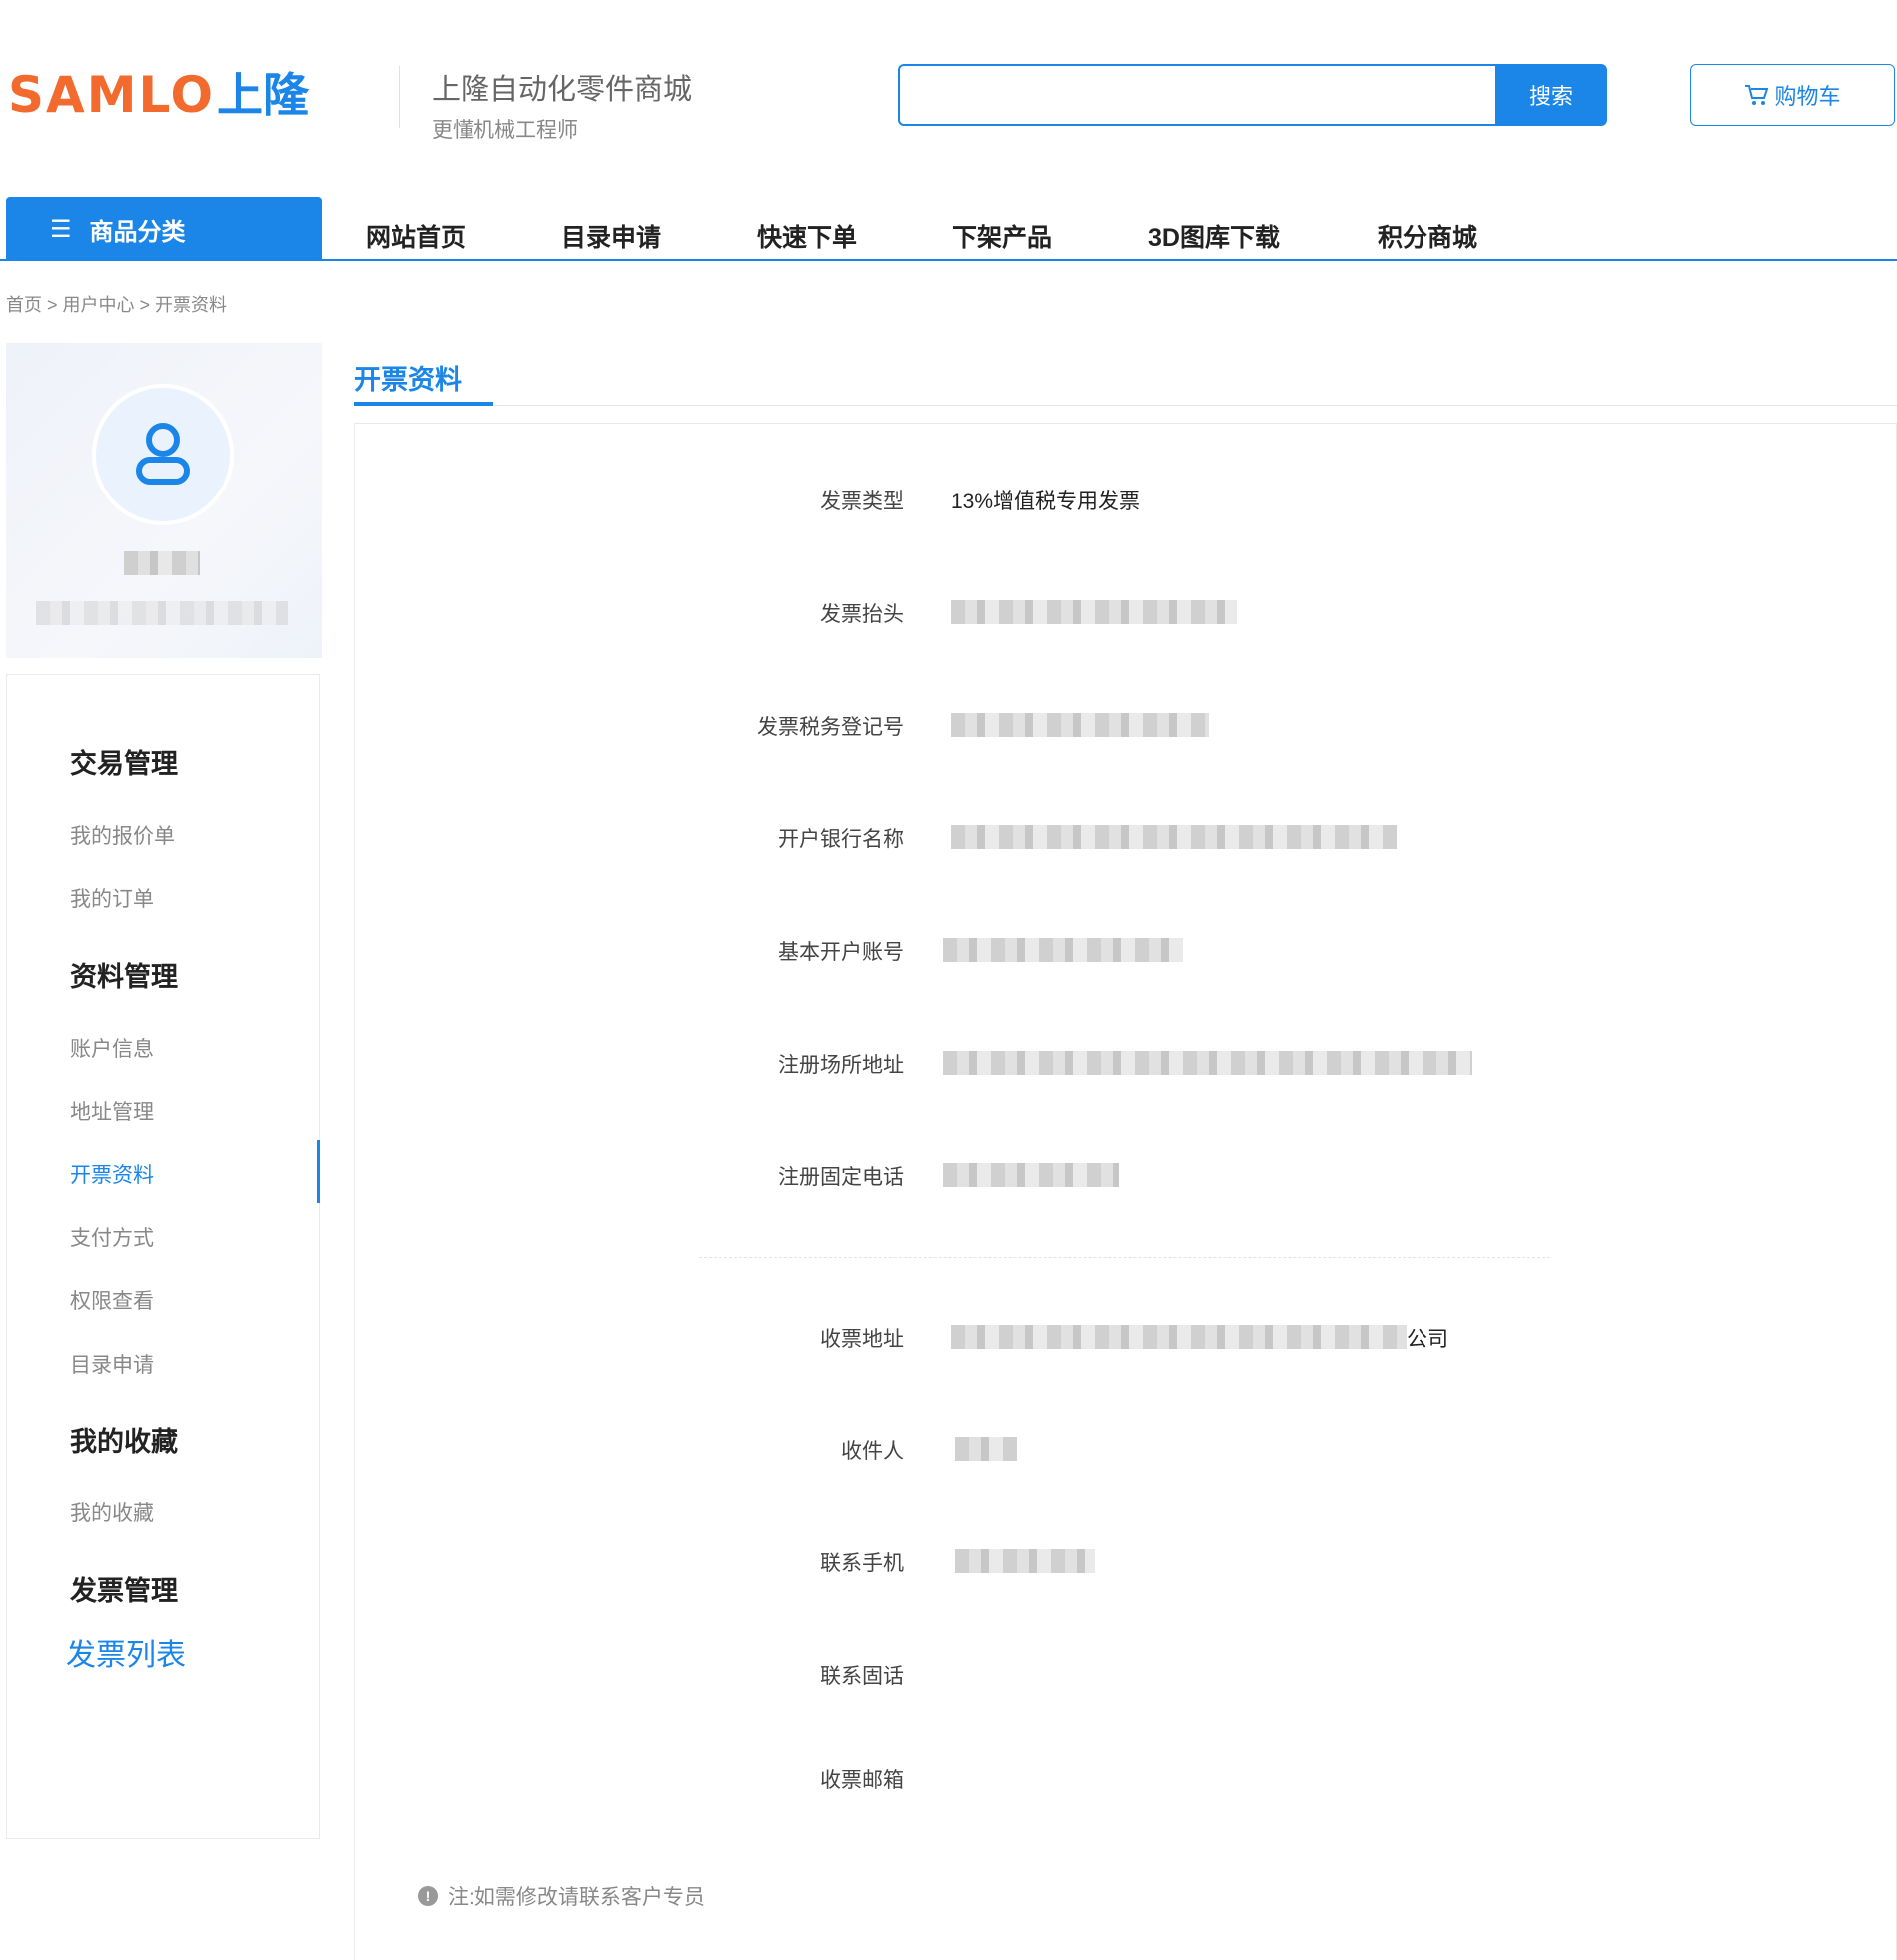 This screenshot has width=1897, height=1960. What do you see at coordinates (263, 95) in the screenshot?
I see `logo-text-cn: 上隆` at bounding box center [263, 95].